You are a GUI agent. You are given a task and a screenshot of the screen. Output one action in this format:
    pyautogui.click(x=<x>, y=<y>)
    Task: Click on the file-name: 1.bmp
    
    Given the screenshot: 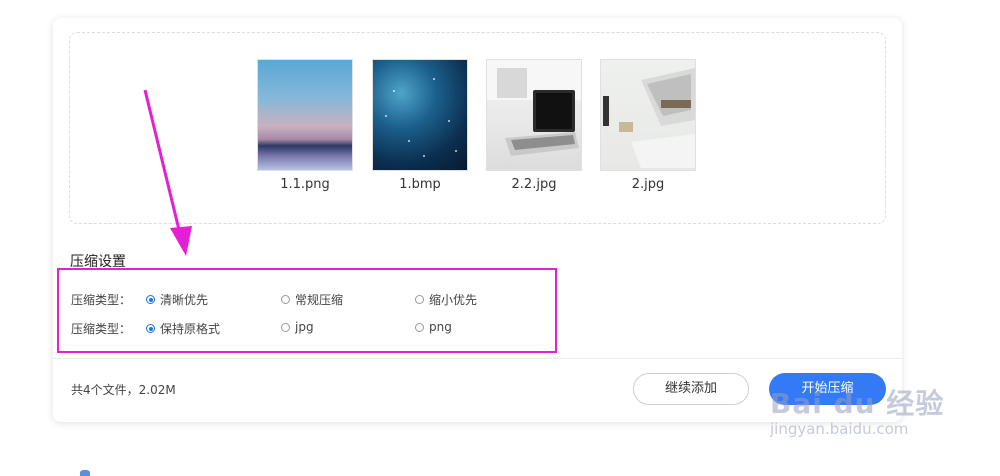 What is the action you would take?
    pyautogui.click(x=420, y=184)
    